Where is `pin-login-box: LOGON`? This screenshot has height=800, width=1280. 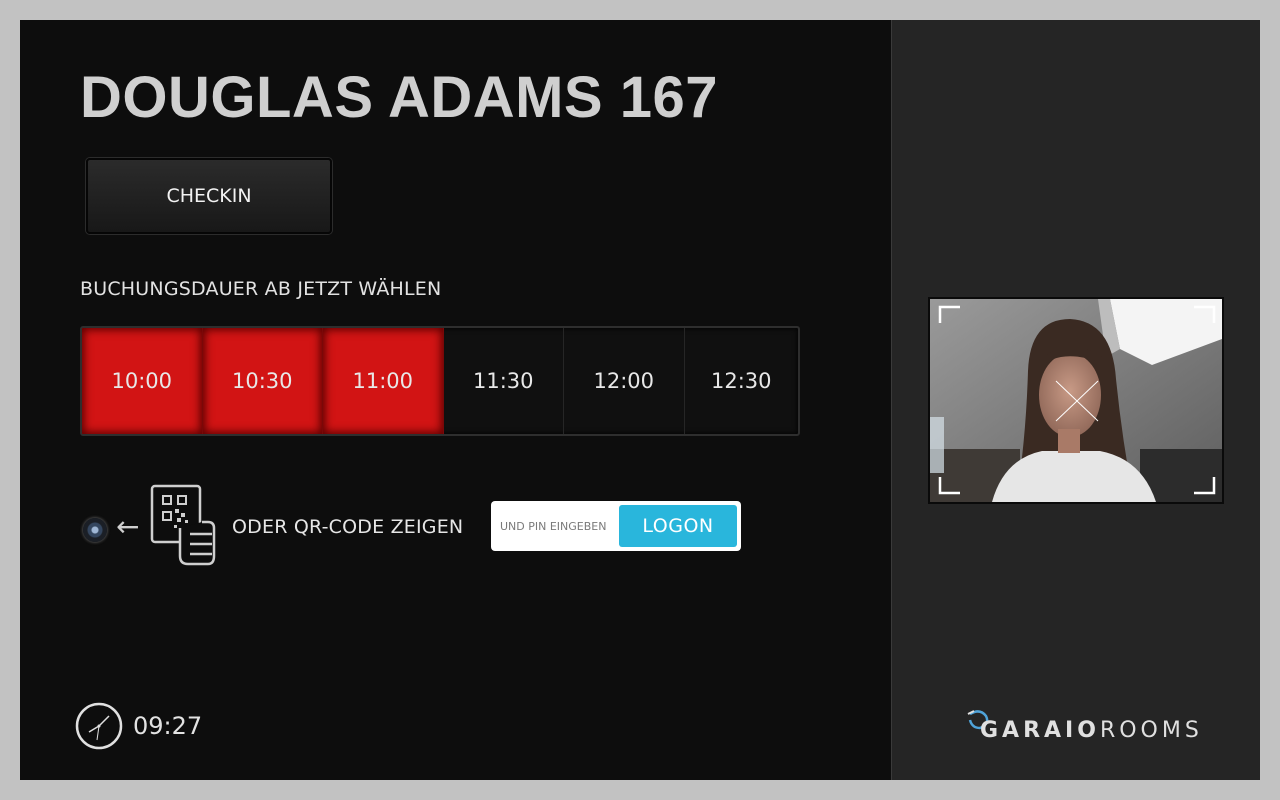
pin-login-box: LOGON is located at coordinates (616, 526).